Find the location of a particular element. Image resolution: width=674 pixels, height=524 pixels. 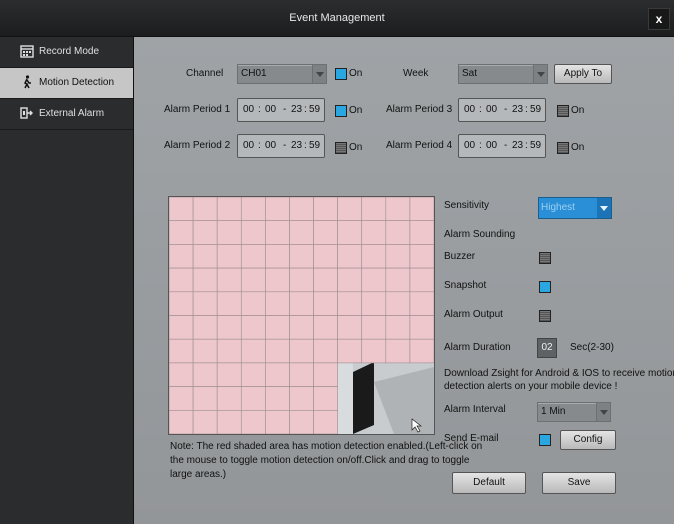

save-button: Save is located at coordinates (579, 483).